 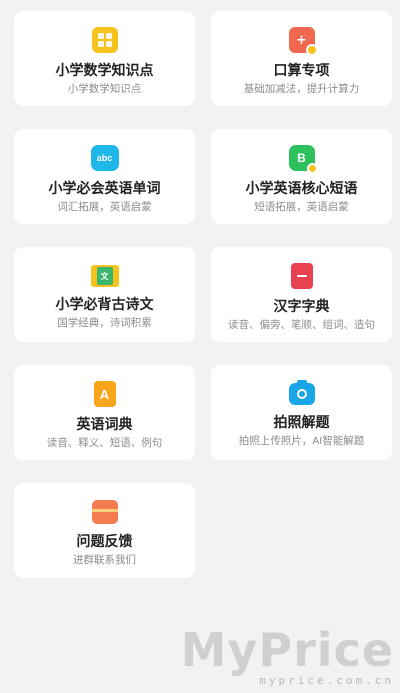 What do you see at coordinates (104, 512) in the screenshot?
I see `feedback-icon` at bounding box center [104, 512].